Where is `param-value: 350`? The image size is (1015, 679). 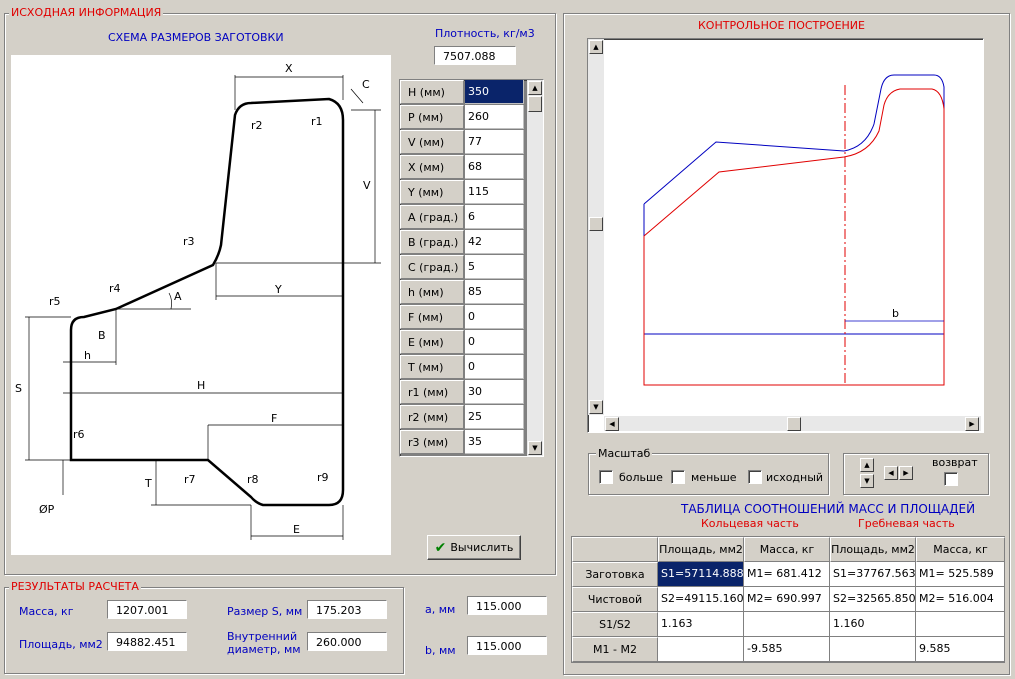 param-value: 350 is located at coordinates (494, 92).